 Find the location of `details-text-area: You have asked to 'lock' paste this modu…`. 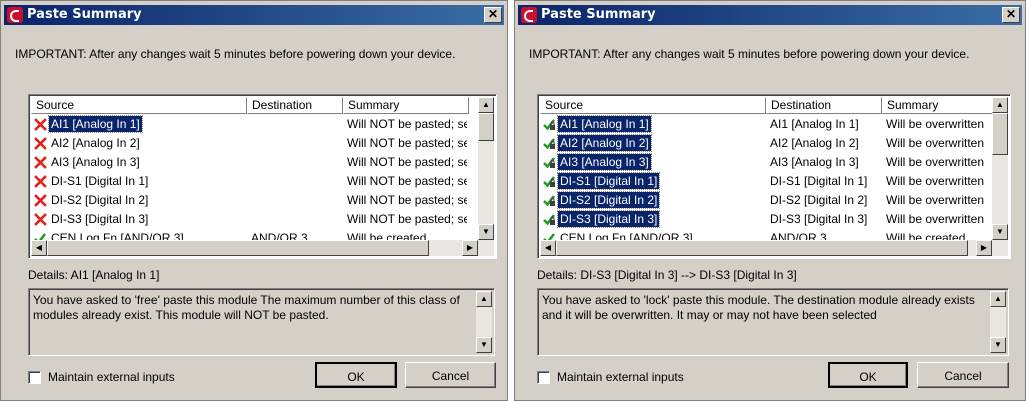

details-text-area: You have asked to 'lock' paste this modu… is located at coordinates (773, 322).